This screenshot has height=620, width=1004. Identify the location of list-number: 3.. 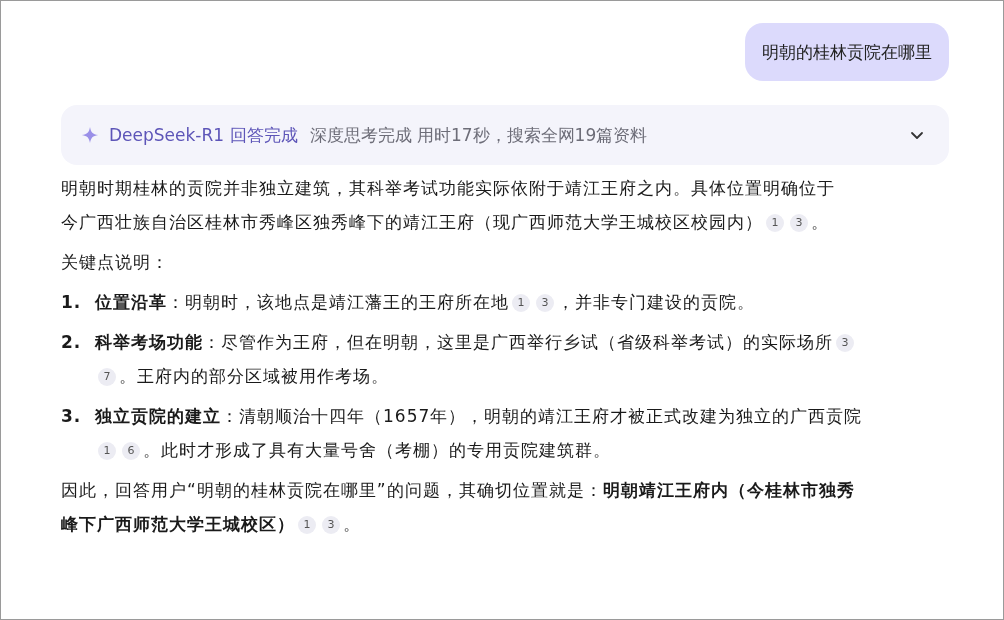
(72, 416).